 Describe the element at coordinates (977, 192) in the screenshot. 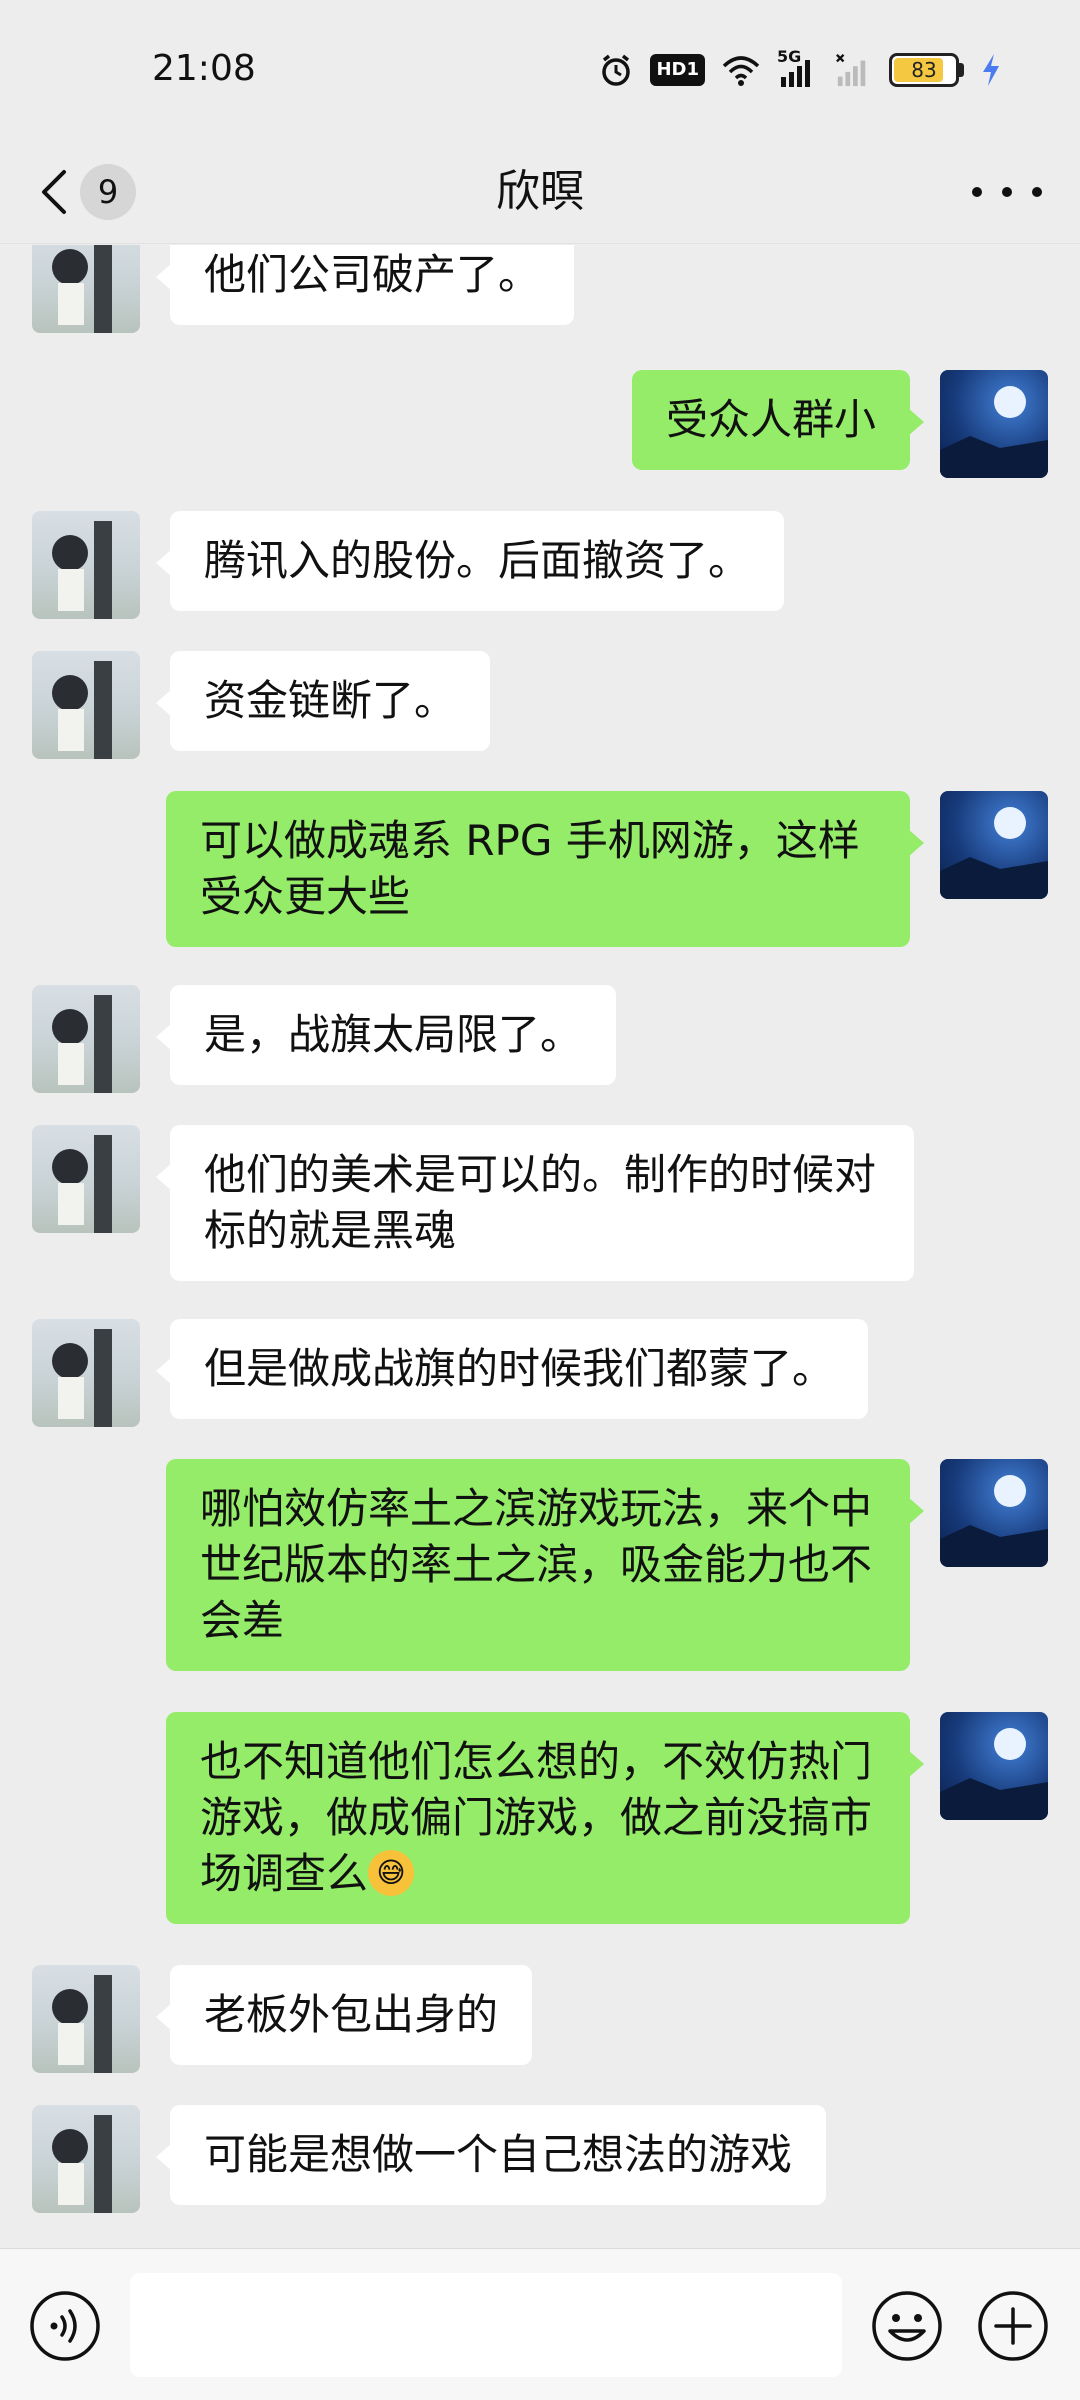

I see `more-dots-icon` at that location.